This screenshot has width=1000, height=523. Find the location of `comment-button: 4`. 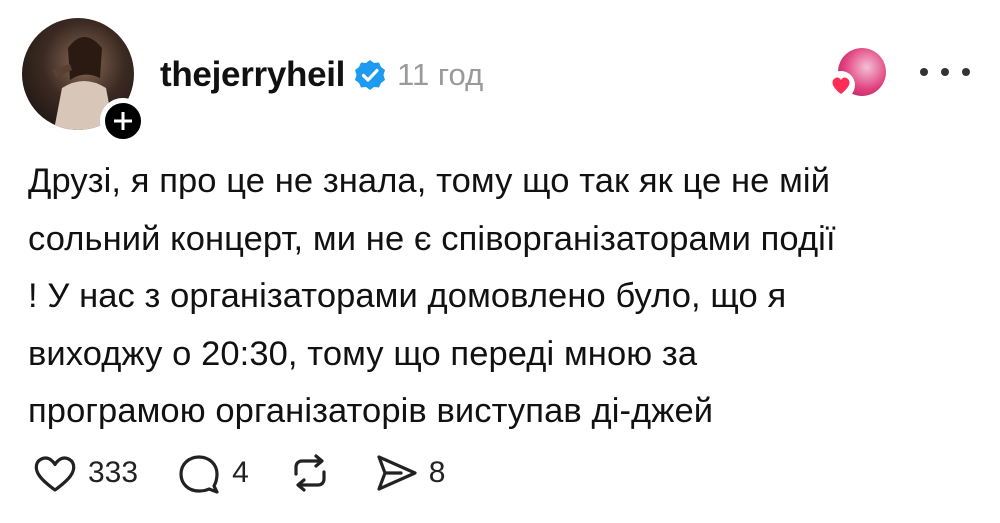

comment-button: 4 is located at coordinates (211, 473).